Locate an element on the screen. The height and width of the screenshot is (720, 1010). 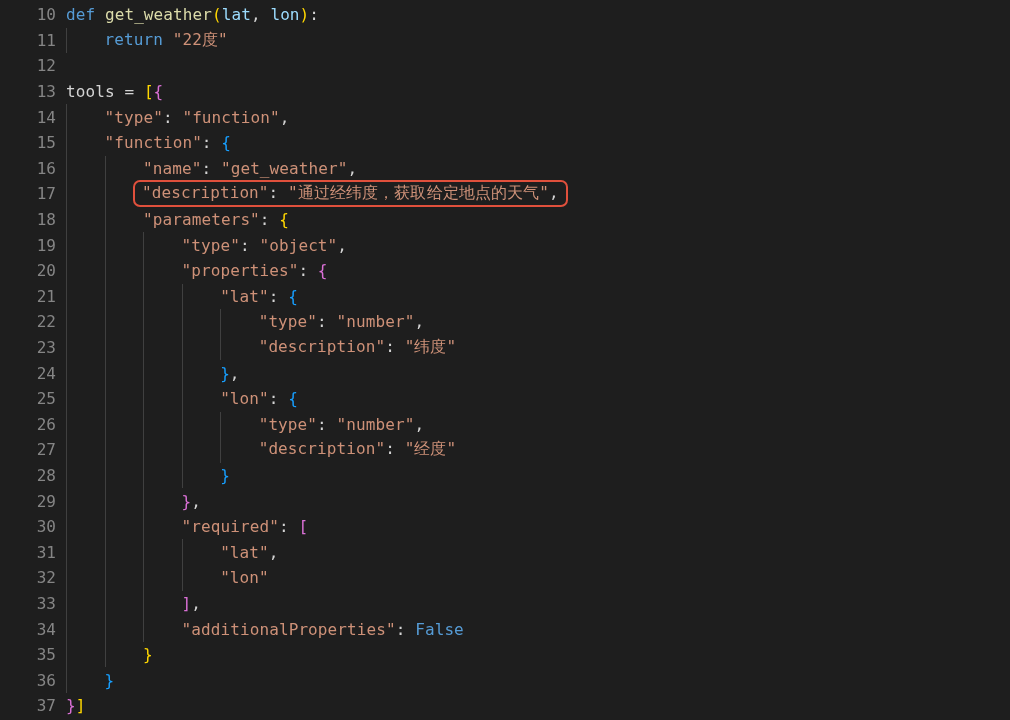
code-line: "lon": { is located at coordinates (259, 399).